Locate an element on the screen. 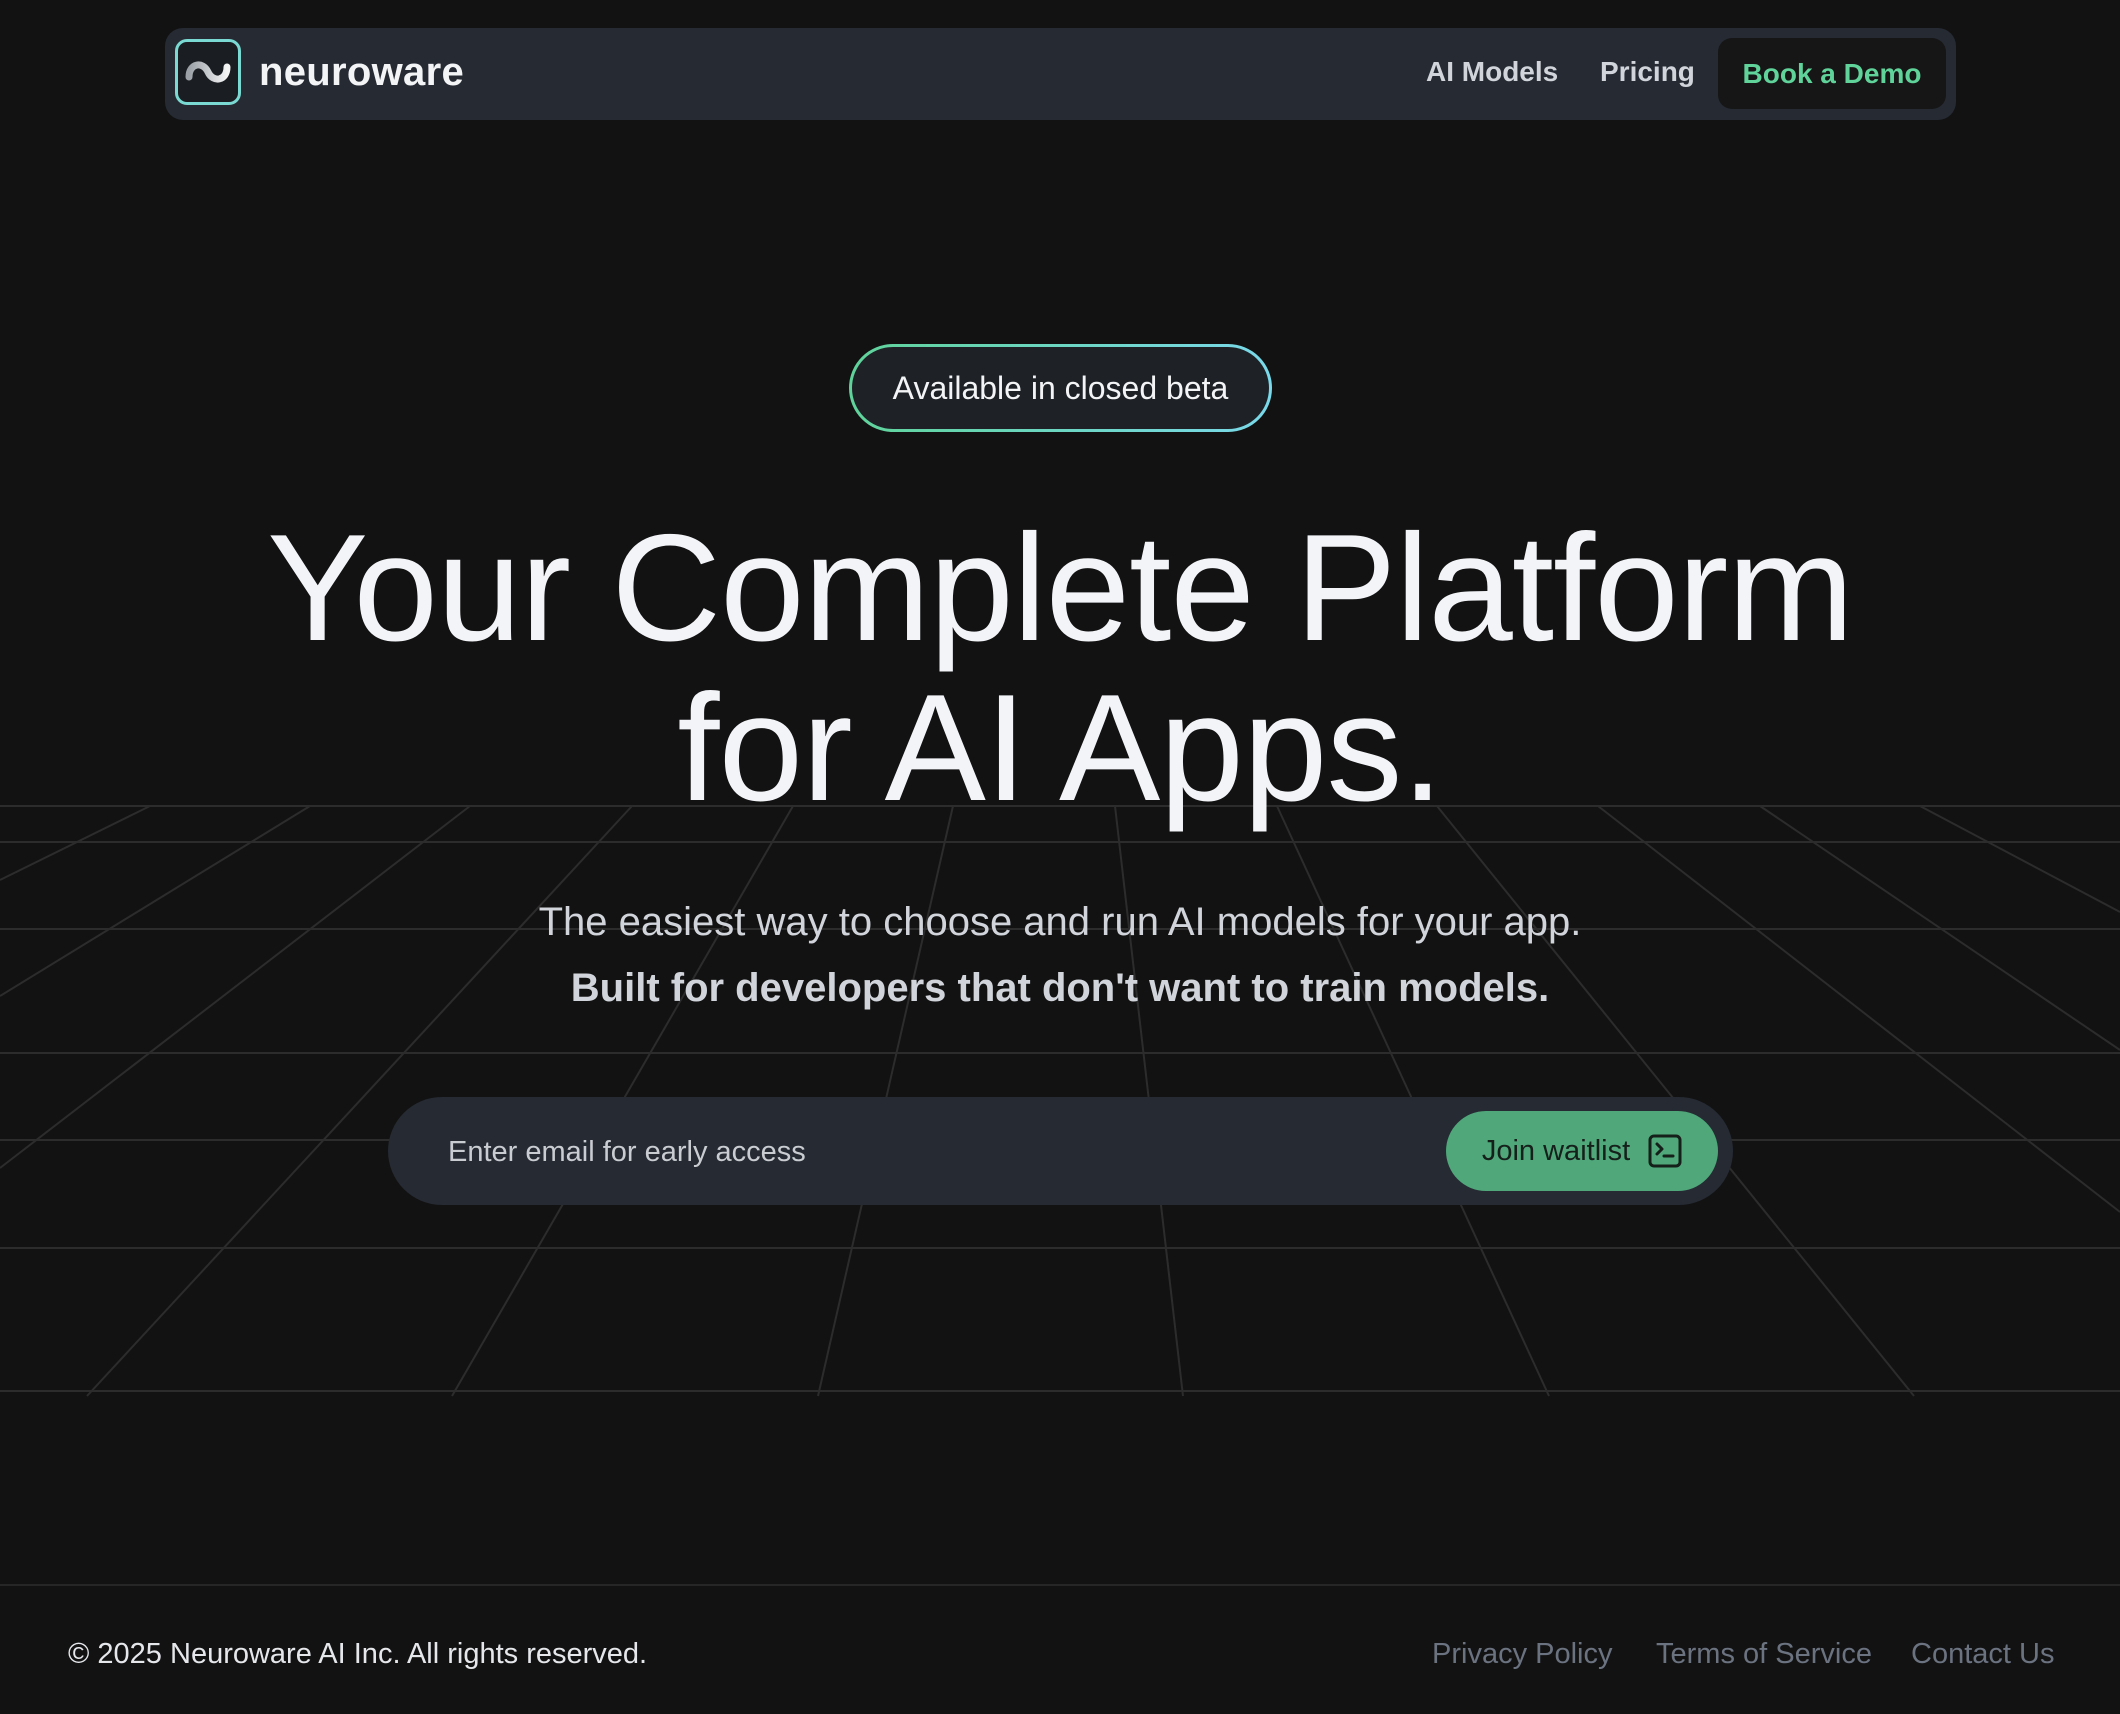  logo-icon is located at coordinates (208, 72).